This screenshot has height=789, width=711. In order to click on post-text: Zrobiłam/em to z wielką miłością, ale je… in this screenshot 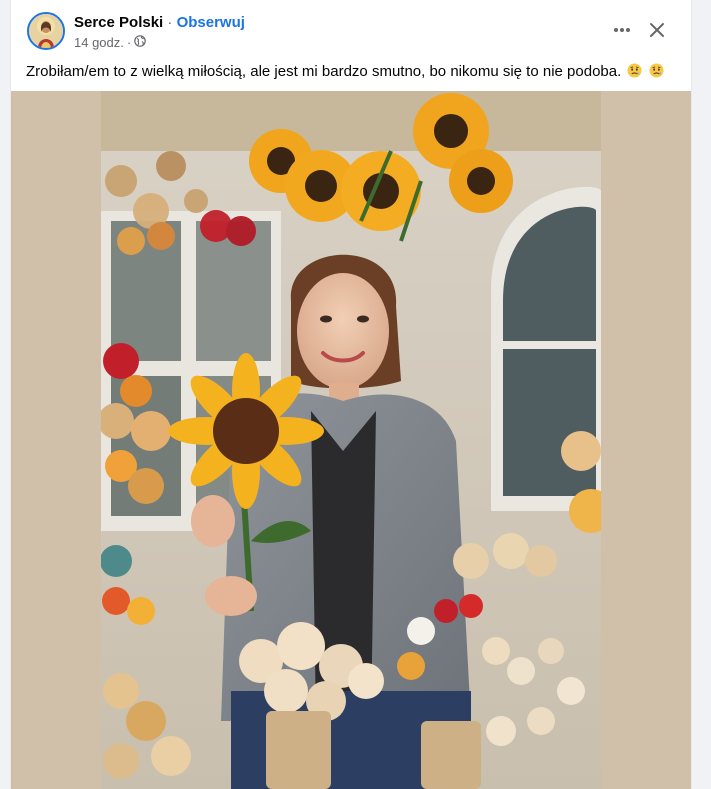, I will do `click(353, 72)`.